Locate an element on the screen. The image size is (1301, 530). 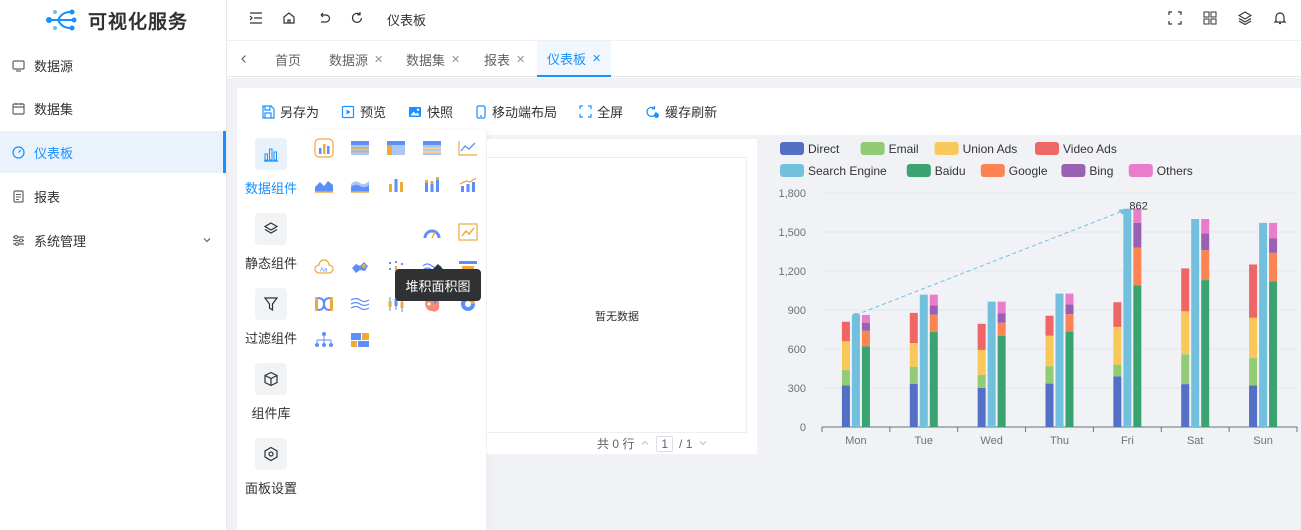
snapshot-button: 快照 is located at coordinates (430, 111).